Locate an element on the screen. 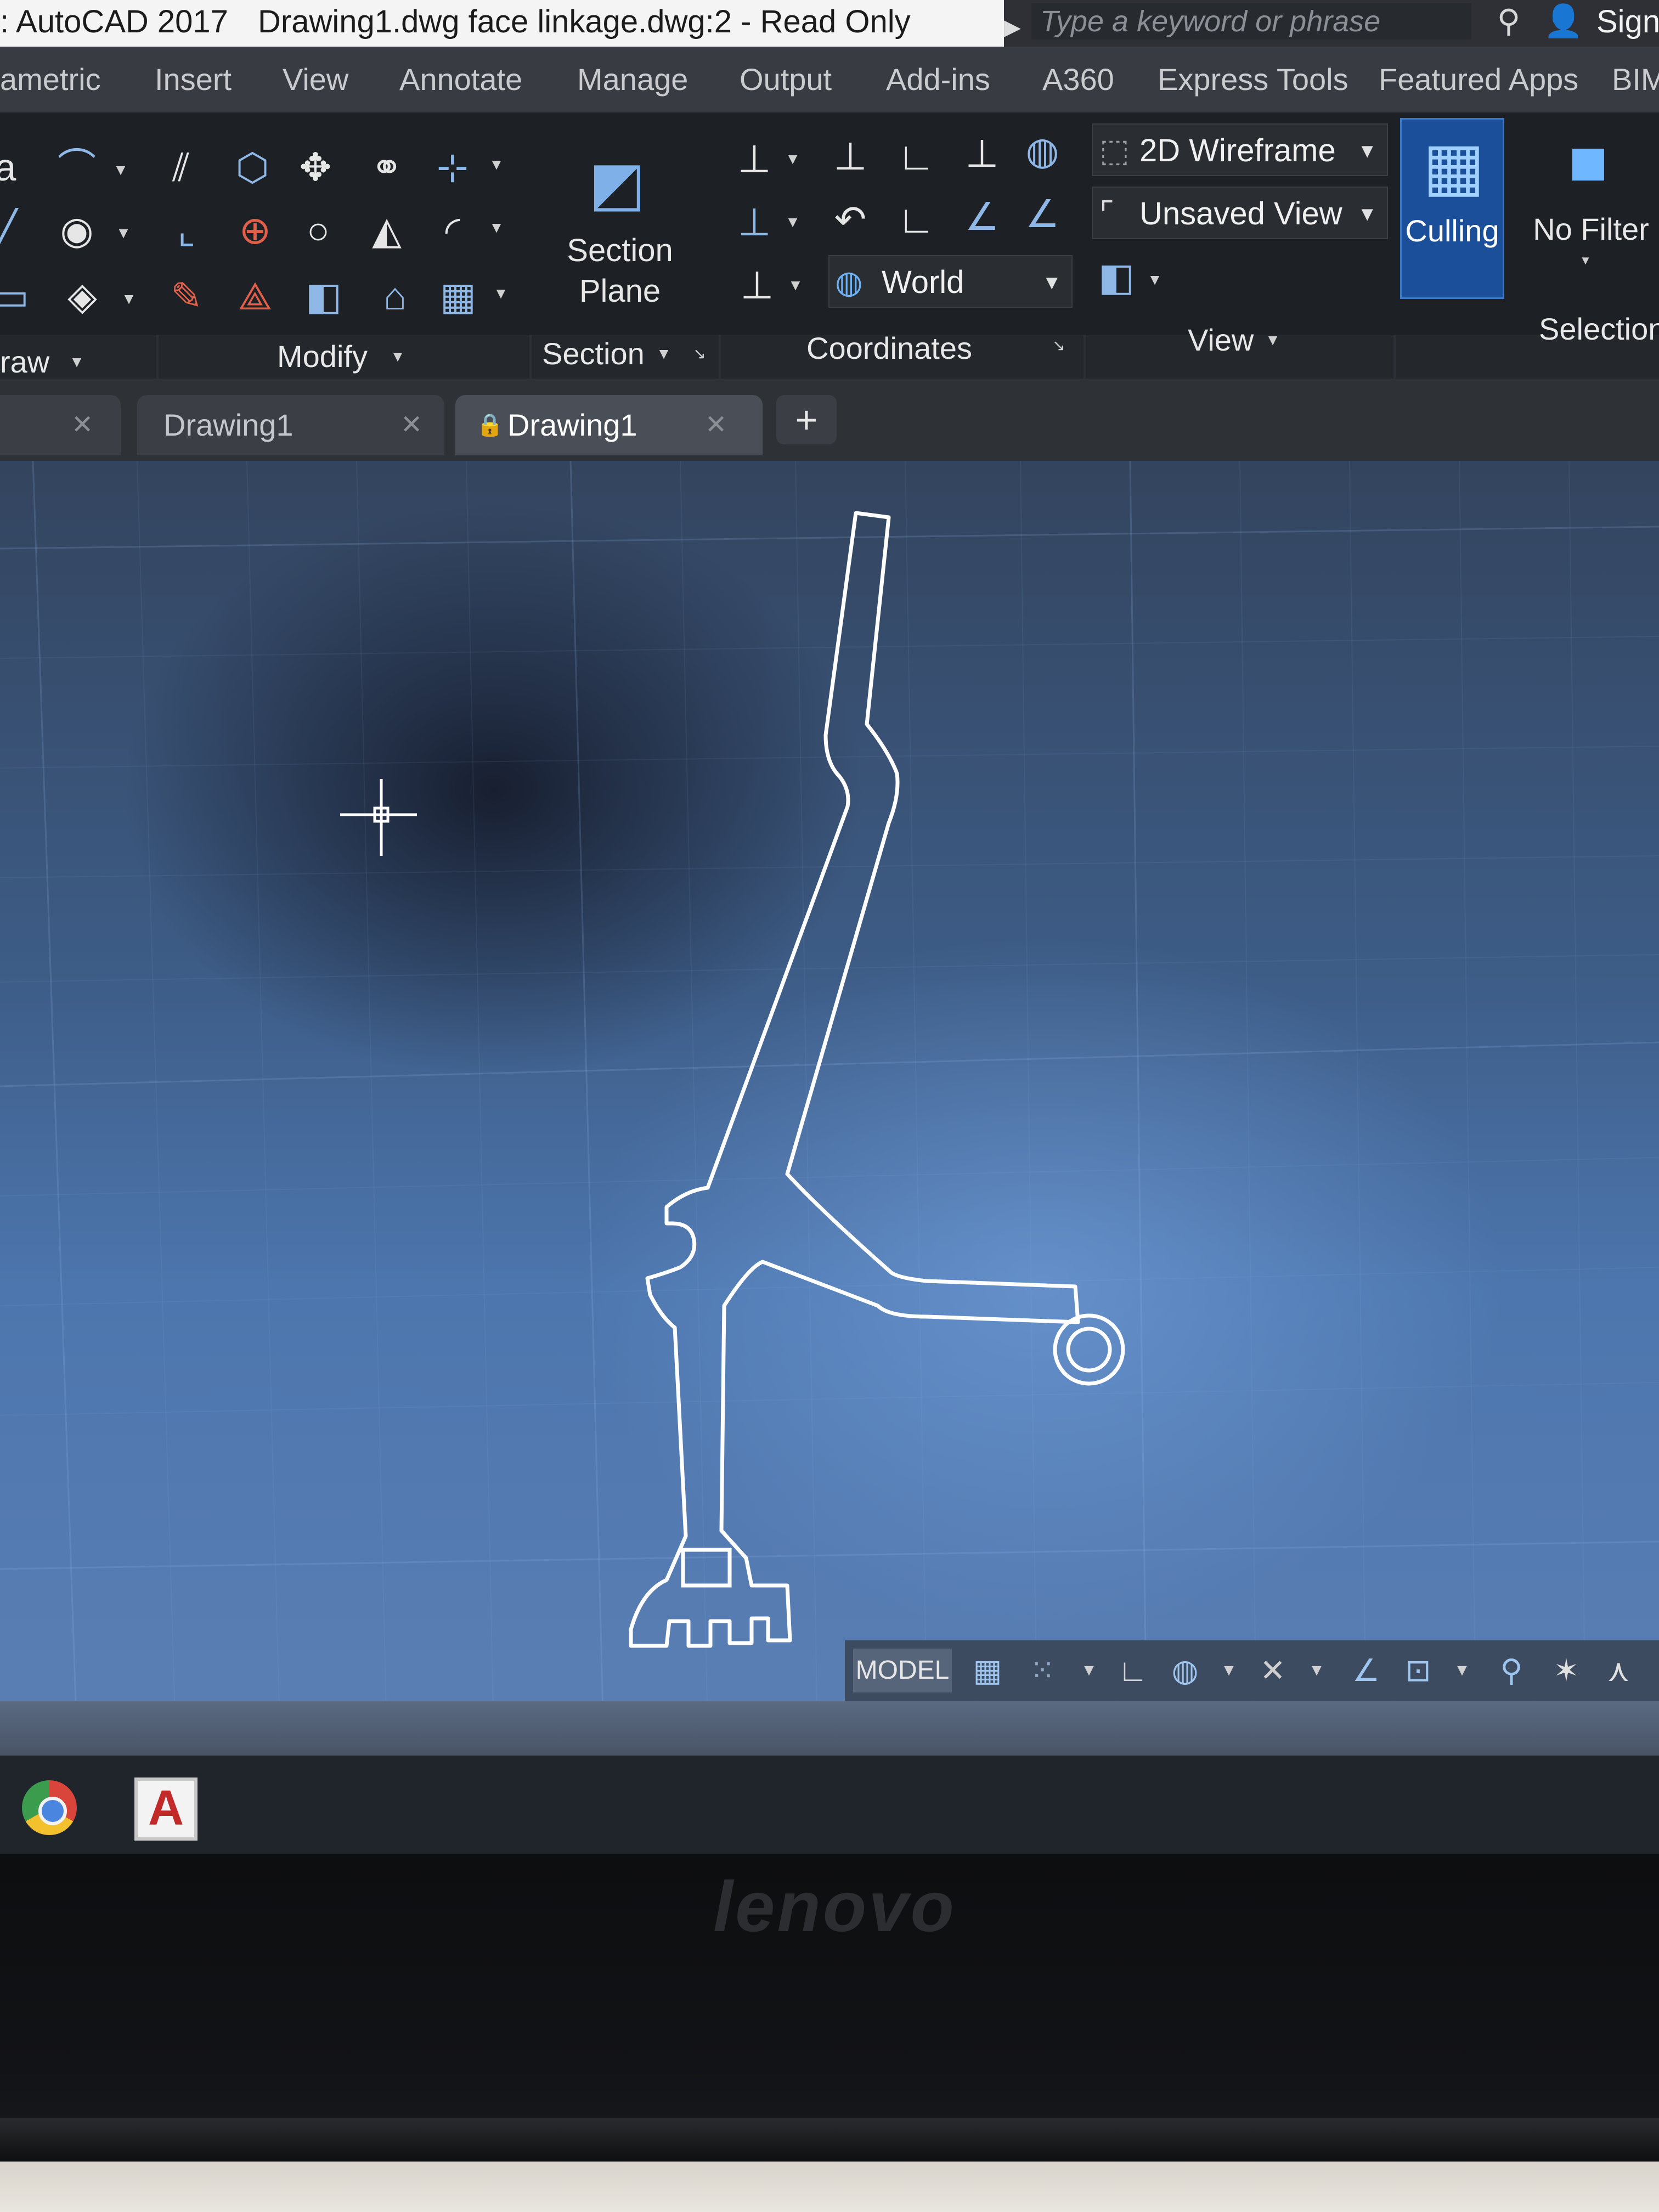 This screenshot has width=1659, height=2212. model-space-button: MODEL is located at coordinates (902, 1671).